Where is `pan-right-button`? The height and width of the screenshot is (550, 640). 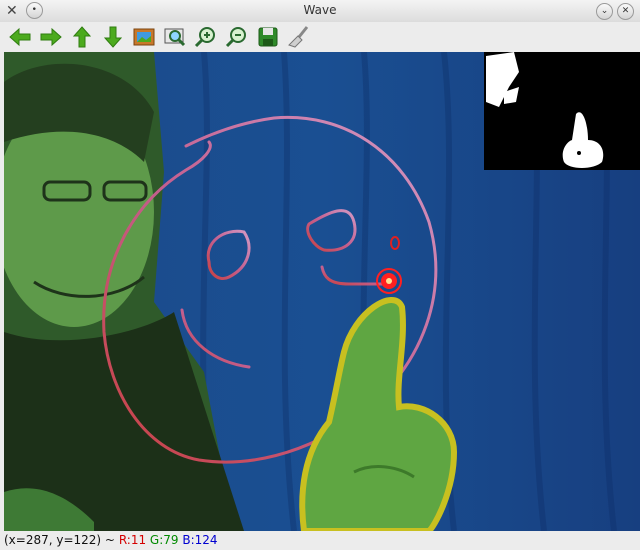 pan-right-button is located at coordinates (50, 37).